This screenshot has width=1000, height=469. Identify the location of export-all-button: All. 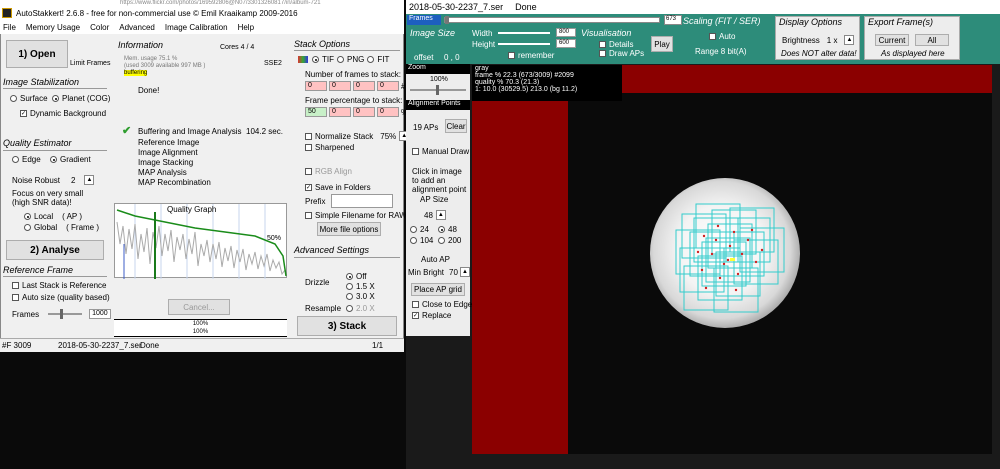
(932, 40).